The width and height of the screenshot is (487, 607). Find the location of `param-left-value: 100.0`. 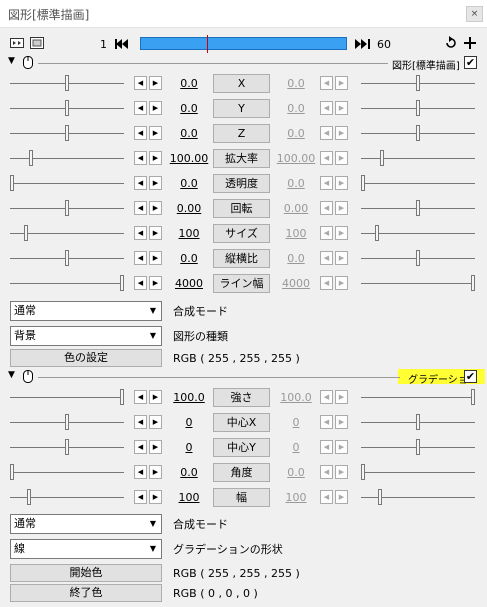

param-left-value: 100.0 is located at coordinates (189, 397).